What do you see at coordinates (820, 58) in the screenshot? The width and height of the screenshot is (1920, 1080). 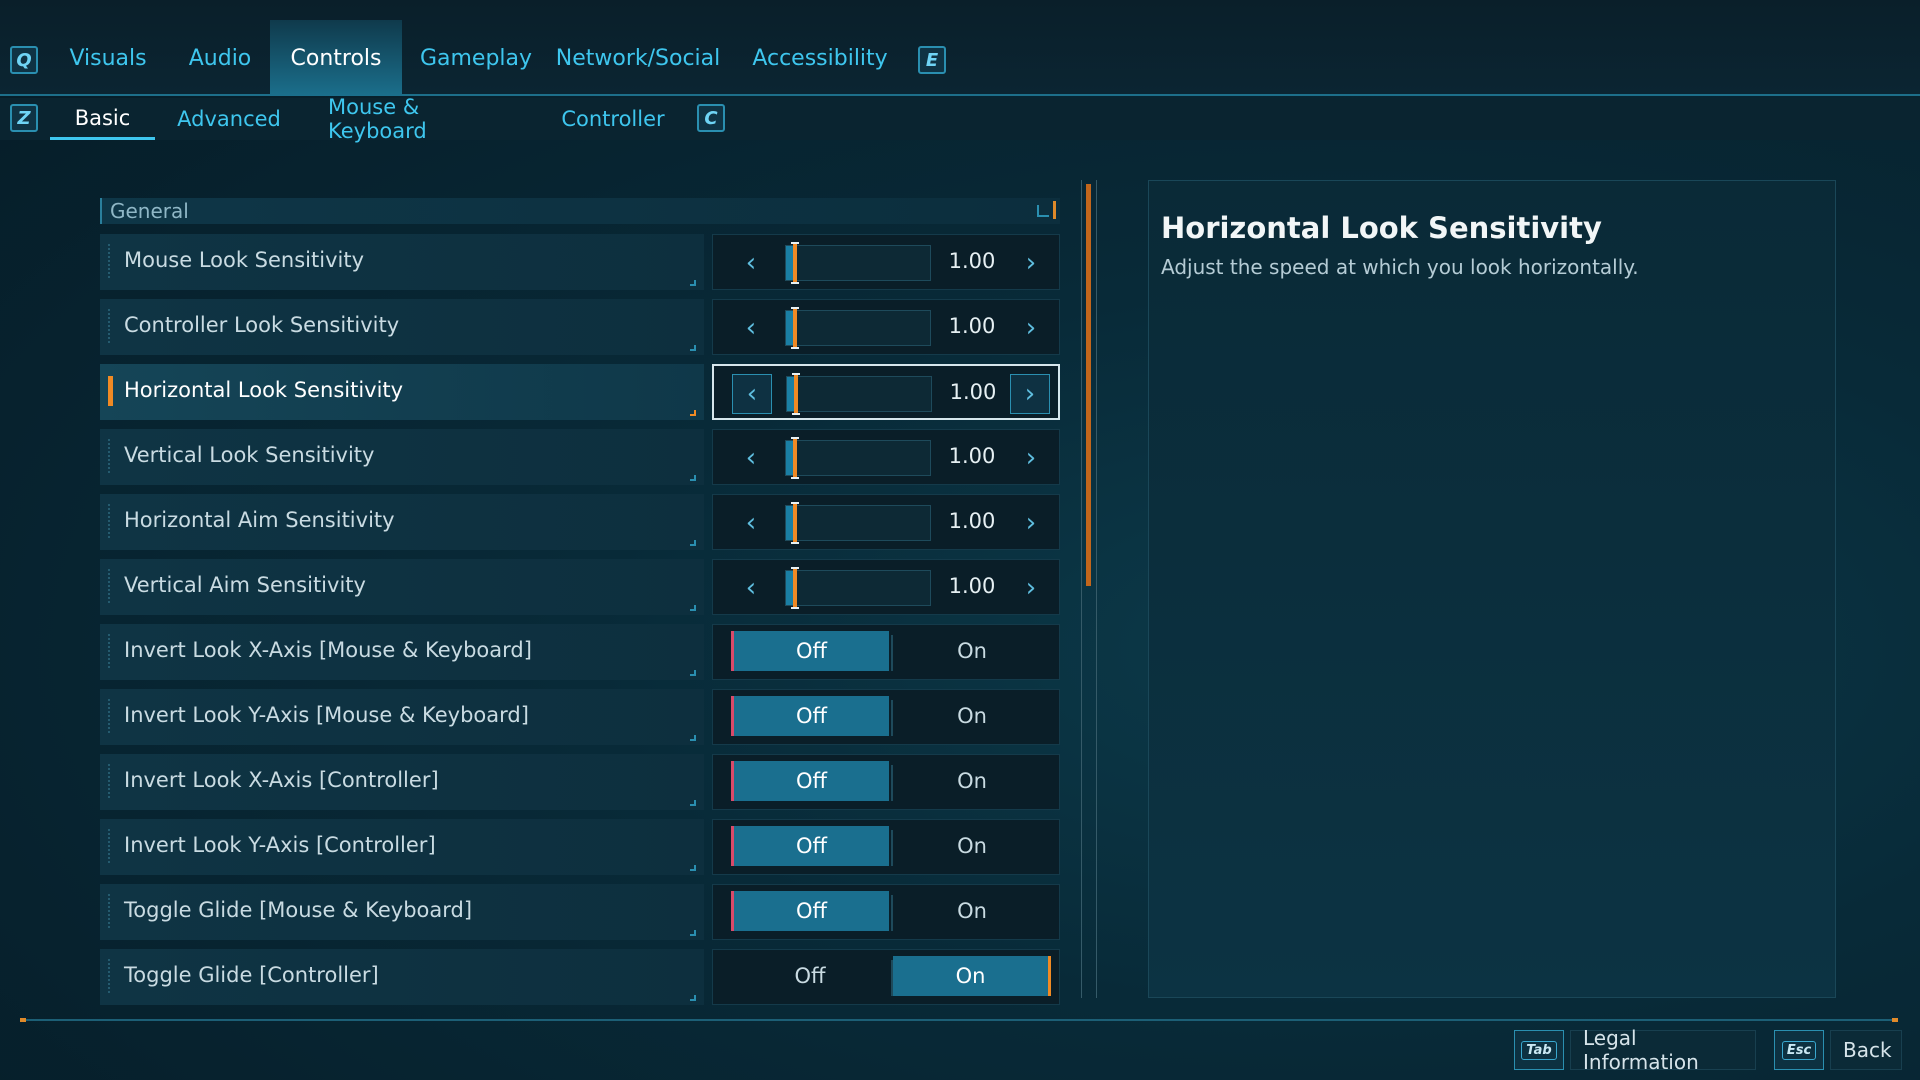 I see `tab-accessibility: Accessibility` at bounding box center [820, 58].